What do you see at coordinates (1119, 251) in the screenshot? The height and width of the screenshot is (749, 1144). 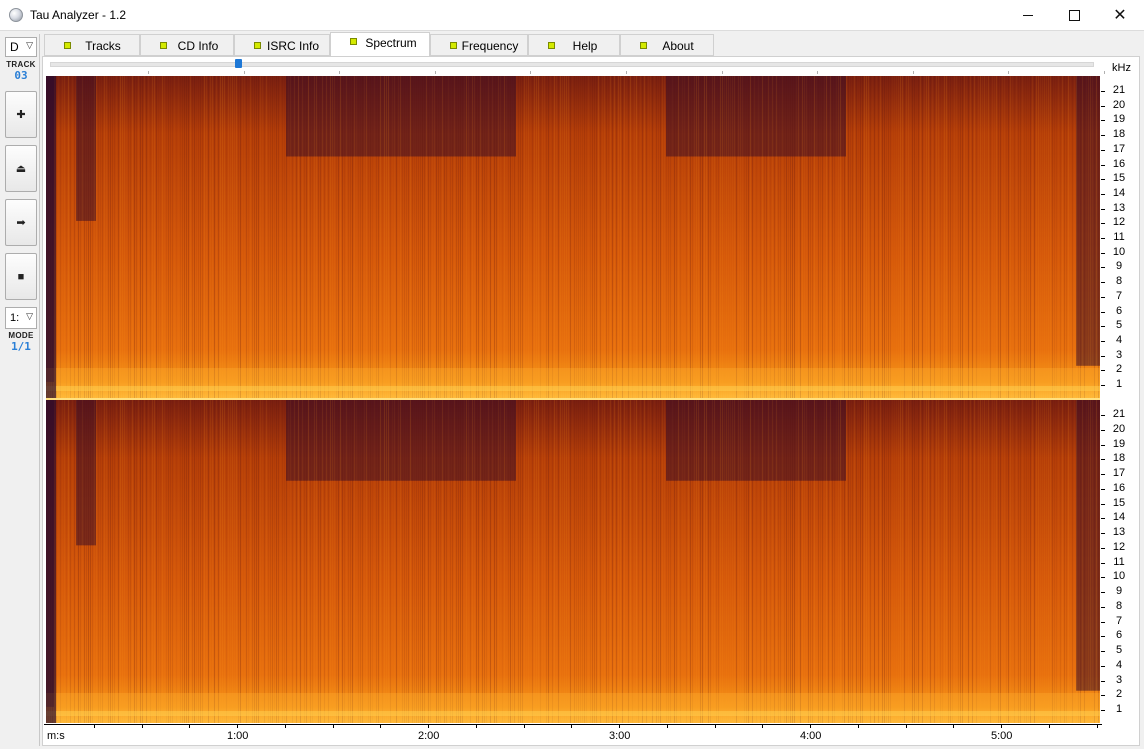 I see `frequency-tick-label: 10` at bounding box center [1119, 251].